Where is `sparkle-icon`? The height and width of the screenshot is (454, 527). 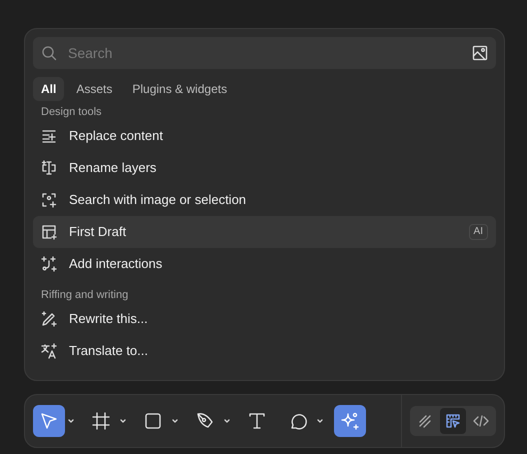 sparkle-icon is located at coordinates (350, 421).